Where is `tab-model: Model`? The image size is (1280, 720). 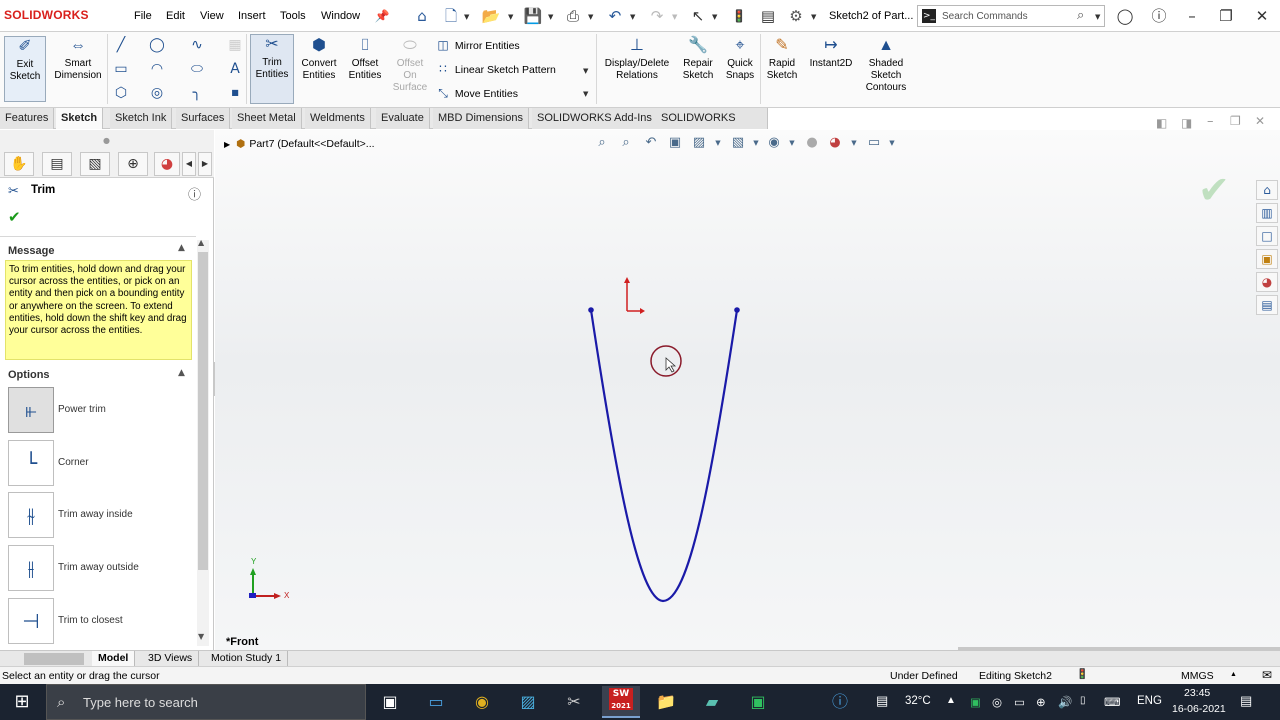 tab-model: Model is located at coordinates (114, 659).